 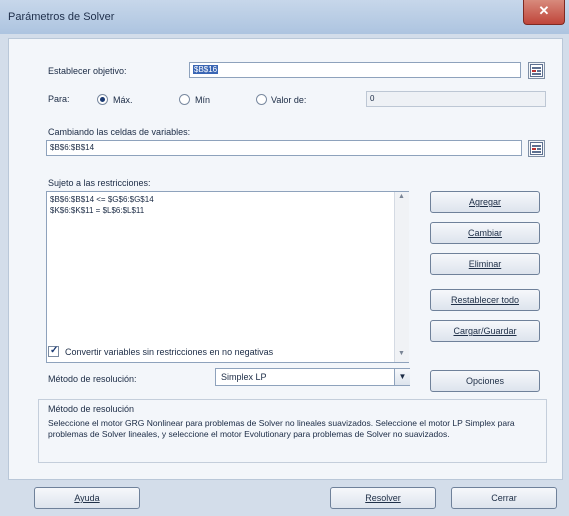 What do you see at coordinates (184, 99) in the screenshot?
I see `min-radio` at bounding box center [184, 99].